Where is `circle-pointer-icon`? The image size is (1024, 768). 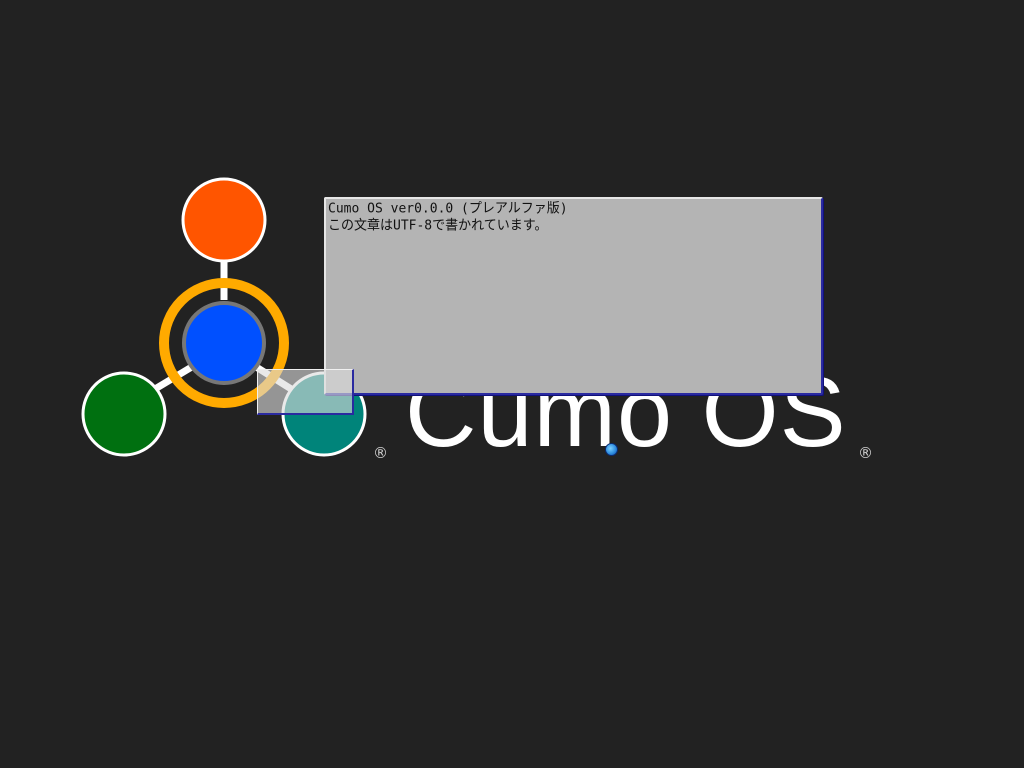 circle-pointer-icon is located at coordinates (611, 449).